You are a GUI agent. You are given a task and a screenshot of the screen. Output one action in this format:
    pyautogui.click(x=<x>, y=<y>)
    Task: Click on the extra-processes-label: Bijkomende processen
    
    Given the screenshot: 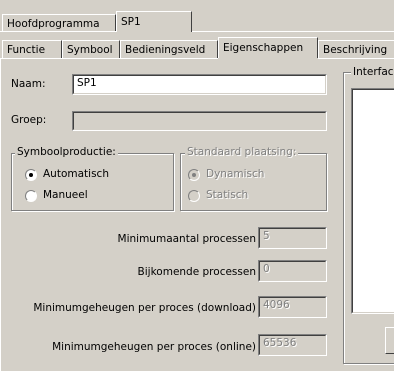 What is the action you would take?
    pyautogui.click(x=196, y=272)
    